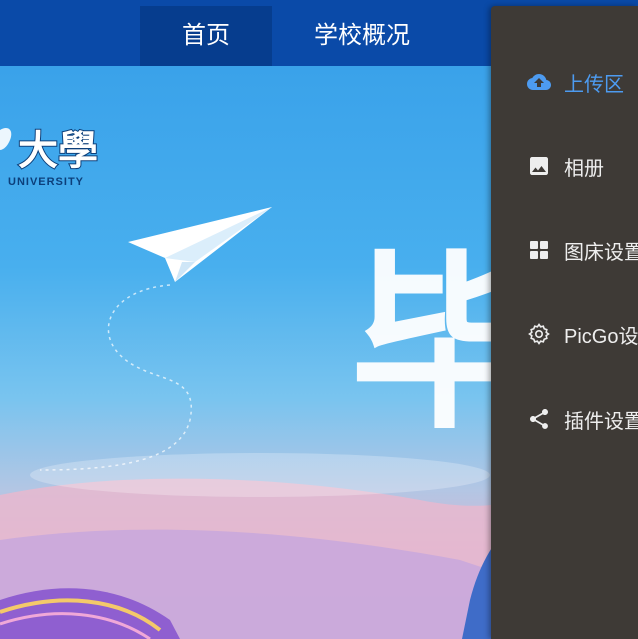 Image resolution: width=638 pixels, height=639 pixels. What do you see at coordinates (362, 36) in the screenshot?
I see `nav-item-school-overview: 学校概况` at bounding box center [362, 36].